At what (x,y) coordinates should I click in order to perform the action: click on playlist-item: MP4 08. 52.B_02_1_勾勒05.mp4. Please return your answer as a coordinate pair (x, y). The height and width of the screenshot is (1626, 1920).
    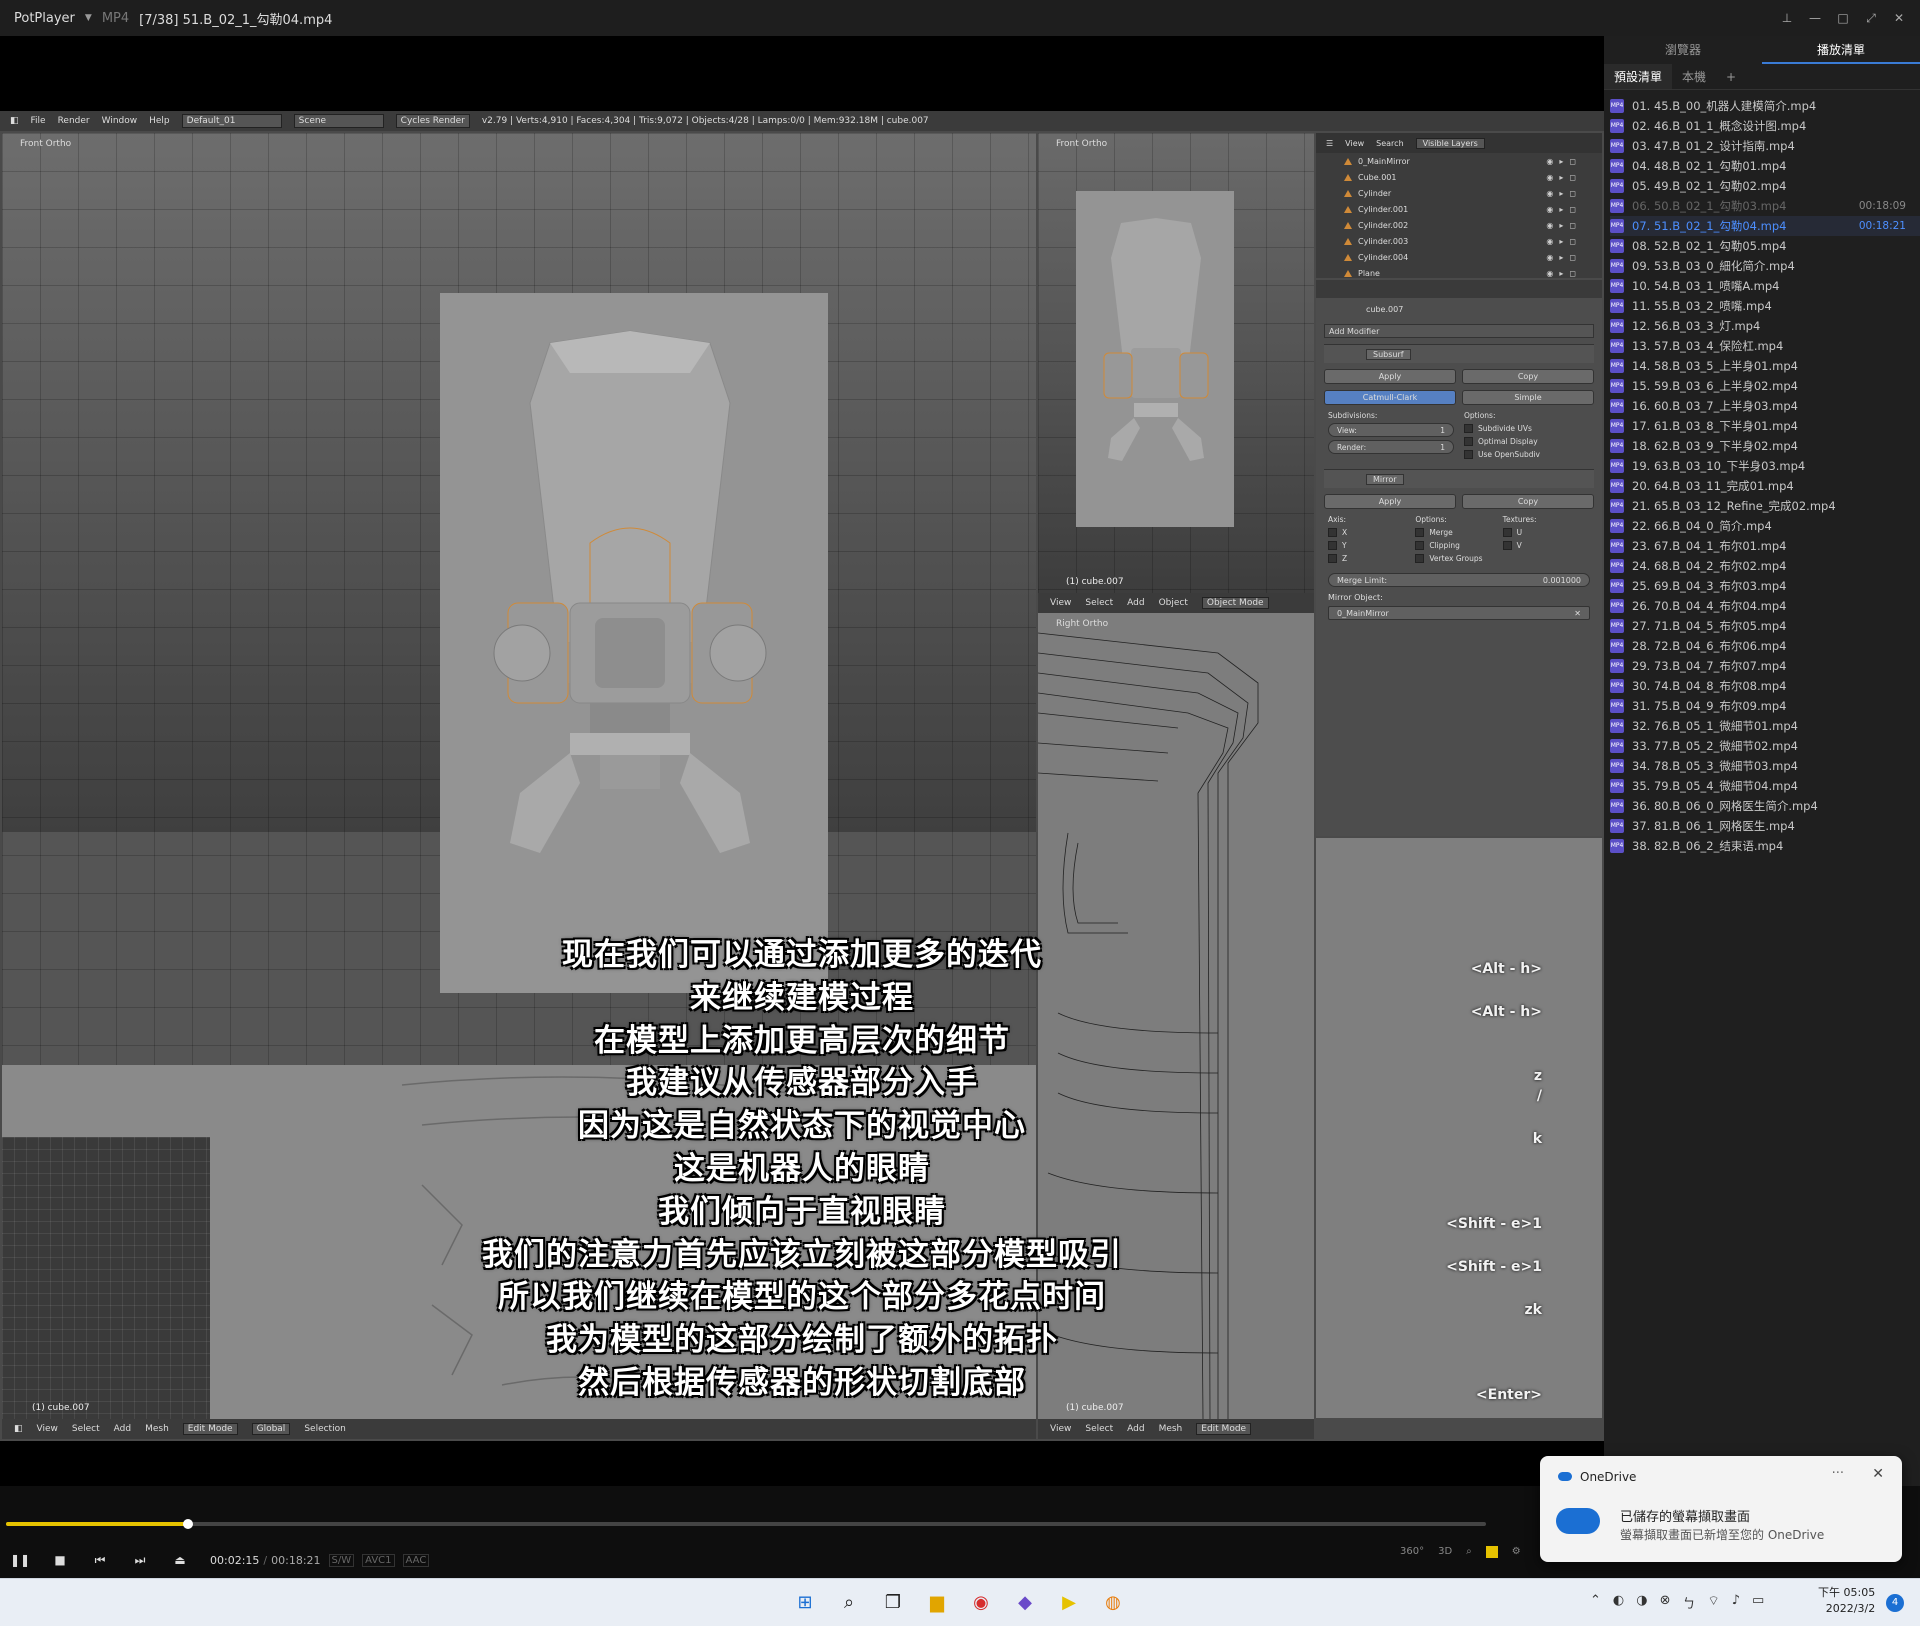
    Looking at the image, I should click on (1765, 246).